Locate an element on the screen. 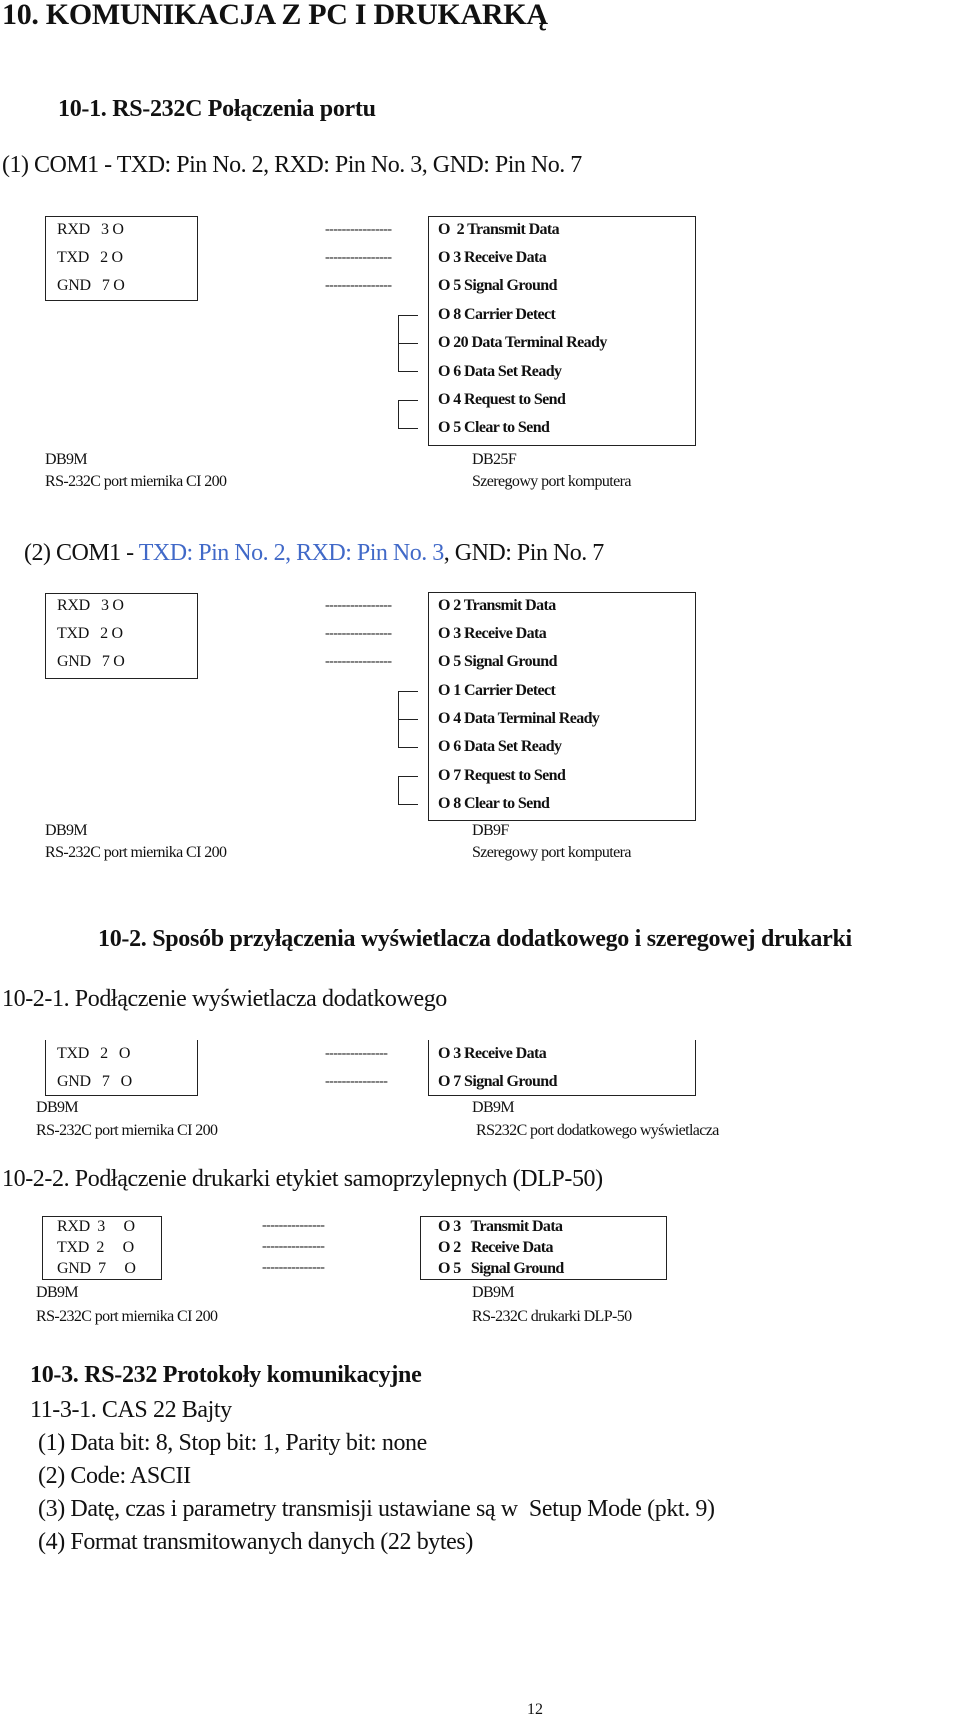 The width and height of the screenshot is (960, 1733). diagram2-right-pin: O 7 Request to Send is located at coordinates (502, 775).